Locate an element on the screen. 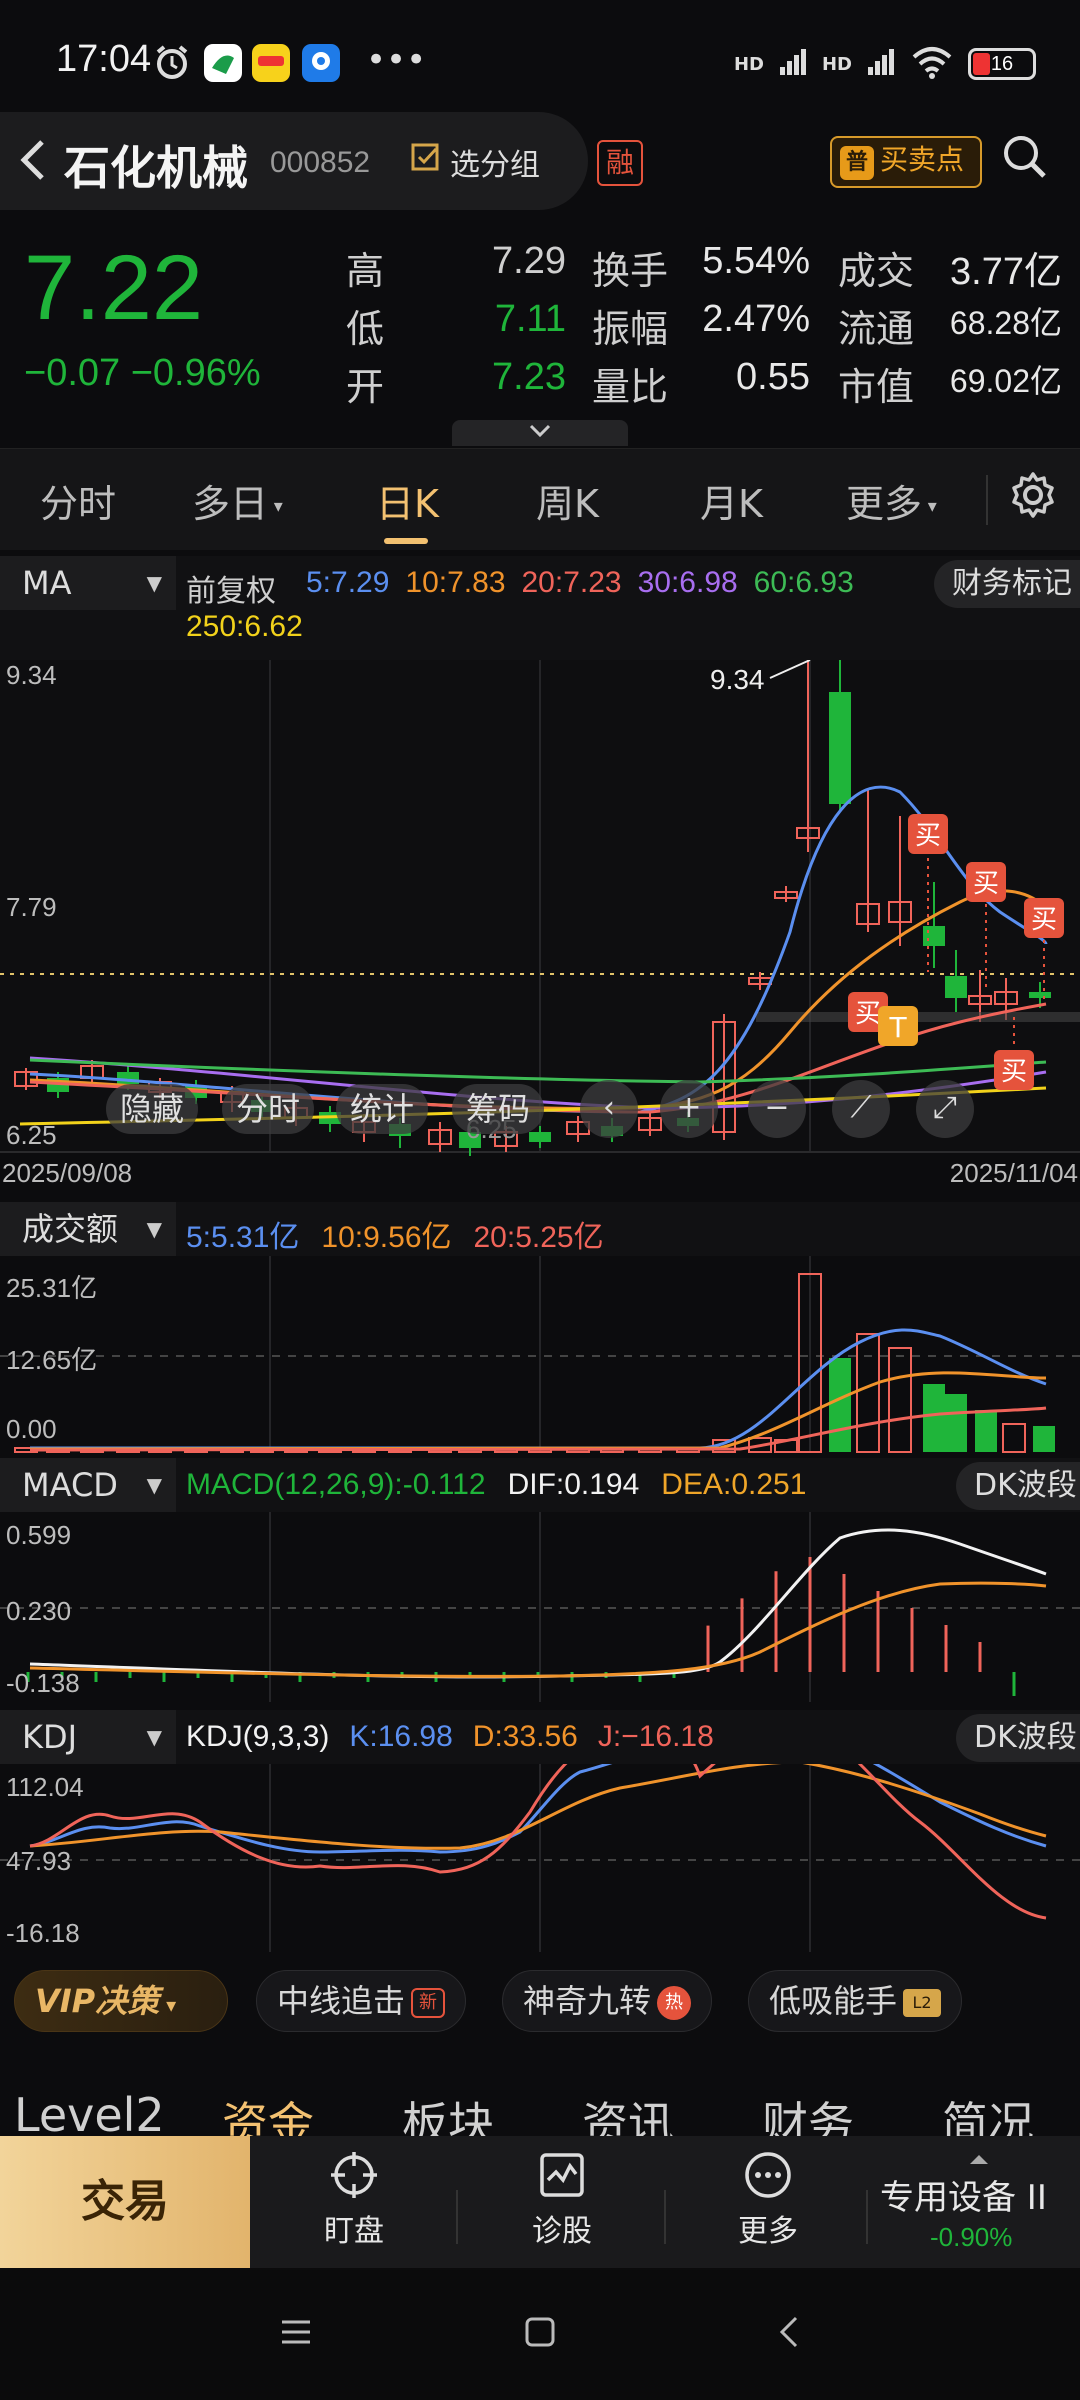 The height and width of the screenshot is (2400, 1080). home-icon is located at coordinates (540, 2334).